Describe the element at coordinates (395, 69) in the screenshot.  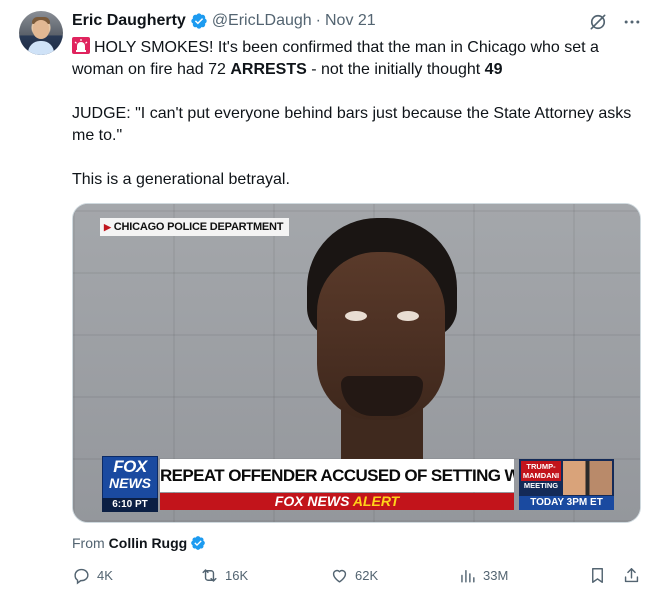
I see `tweet-text-mid: - not the initially thought` at that location.